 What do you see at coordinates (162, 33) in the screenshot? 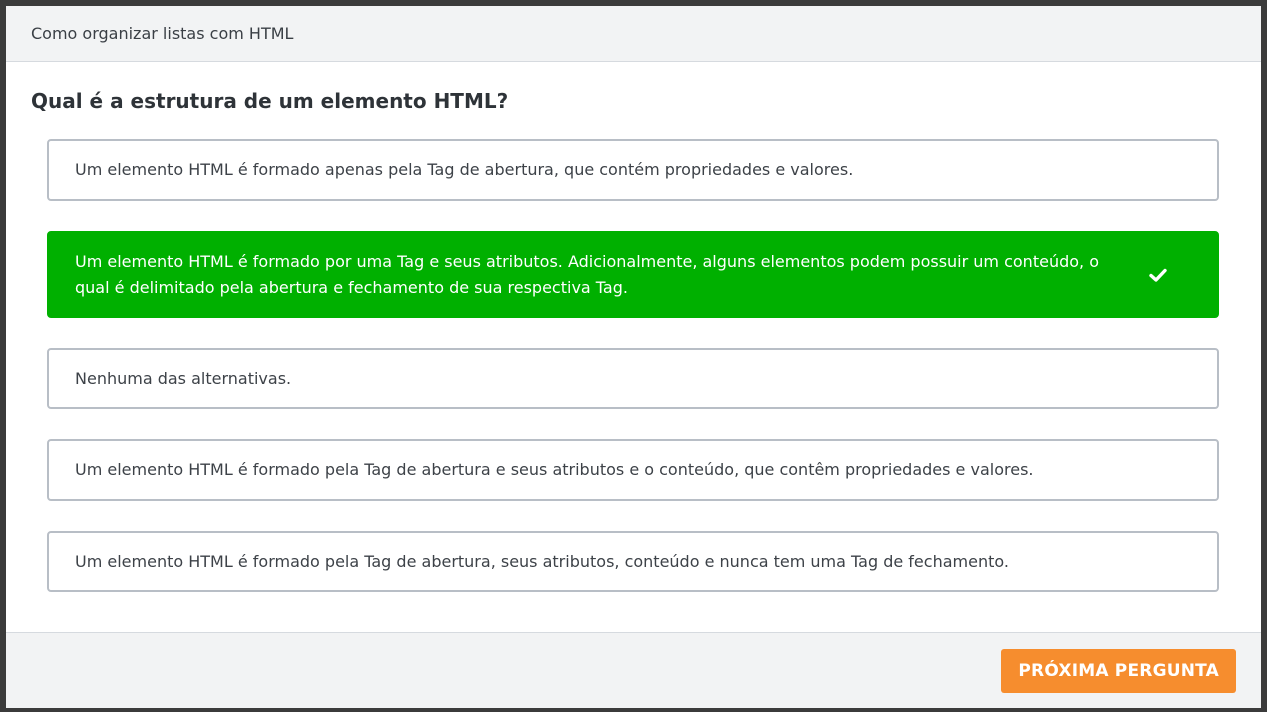
I see `course-title: Como organizar listas com HTML` at bounding box center [162, 33].